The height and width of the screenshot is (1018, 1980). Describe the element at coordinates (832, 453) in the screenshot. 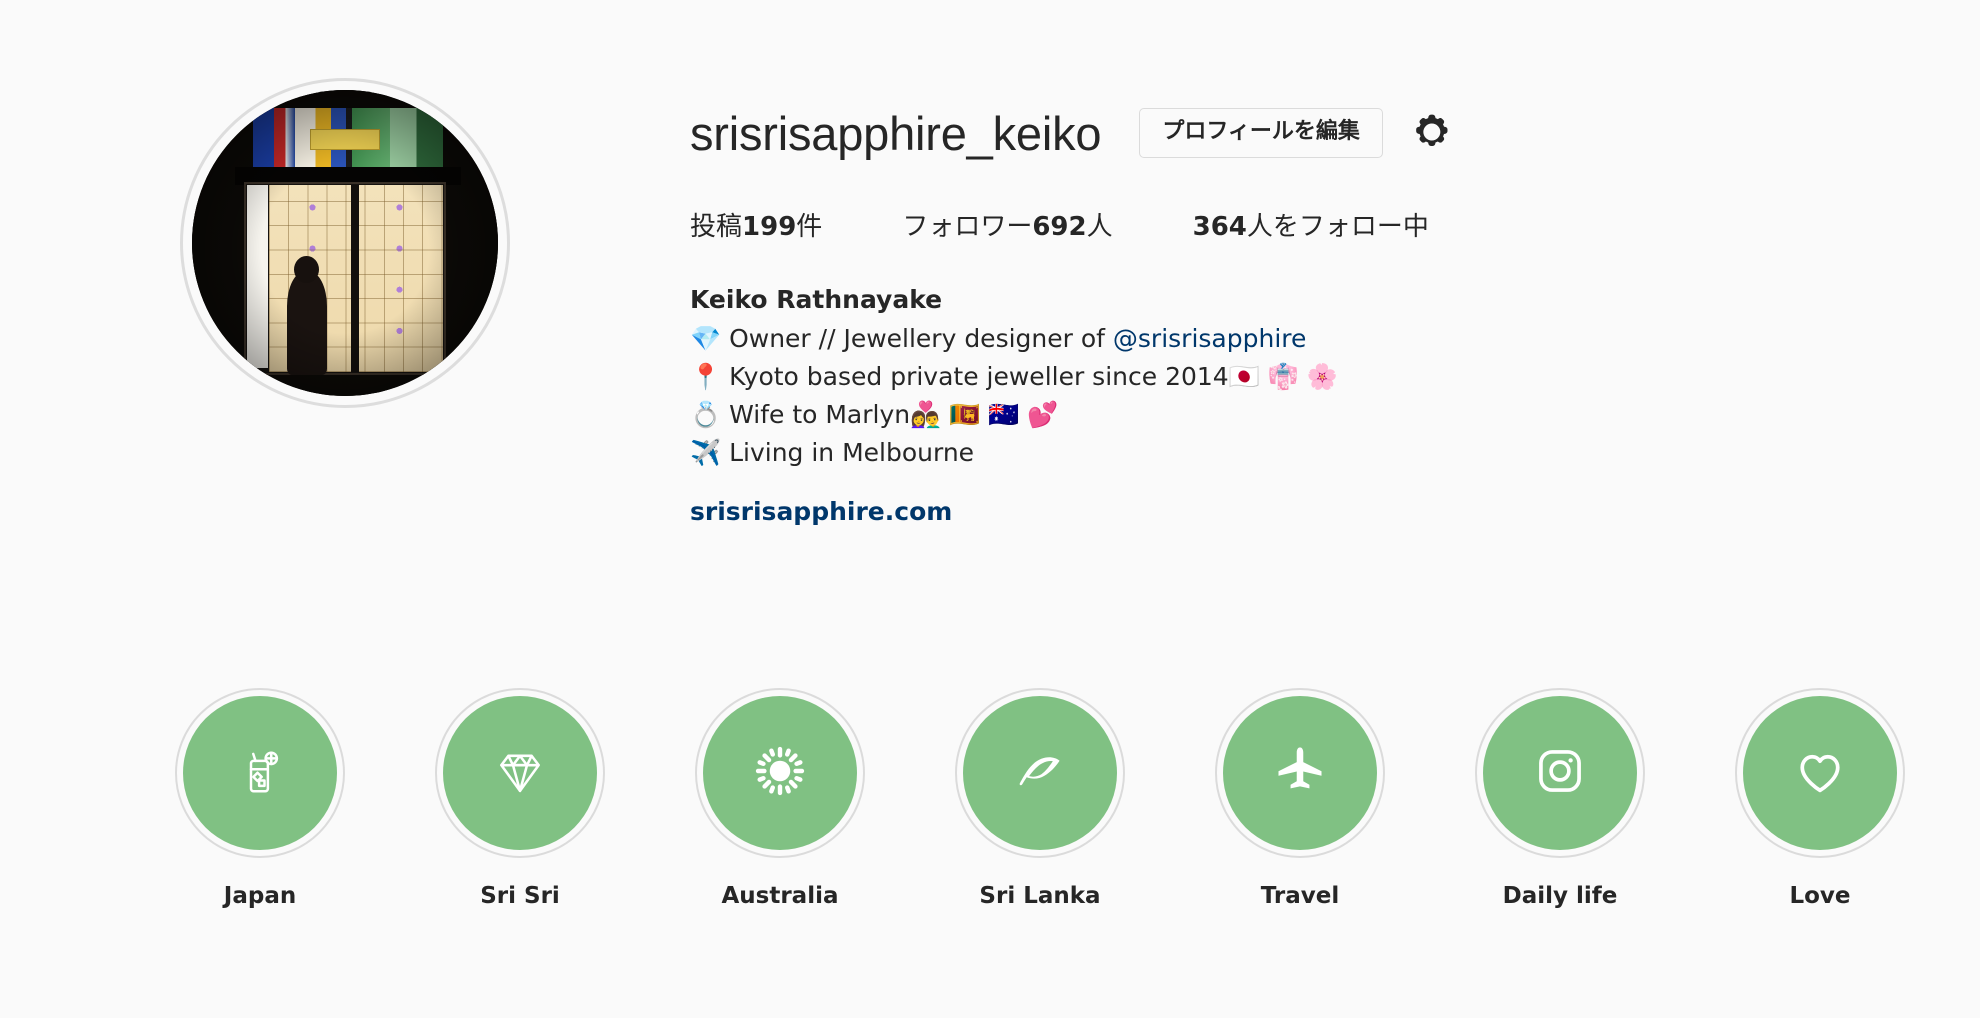

I see `bio-line-melbourne: ✈️ Living in Melbourne` at that location.